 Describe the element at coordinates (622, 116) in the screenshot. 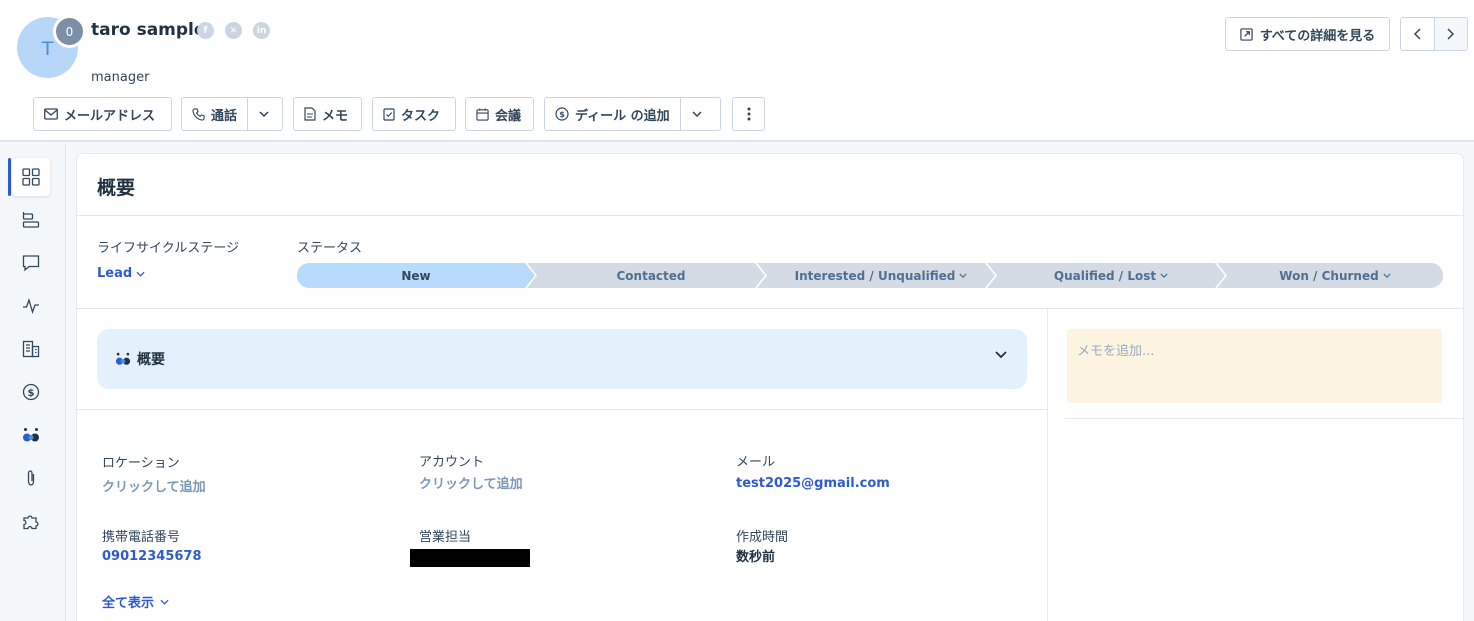

I see `add-deal-button-label: ディール の追加` at that location.